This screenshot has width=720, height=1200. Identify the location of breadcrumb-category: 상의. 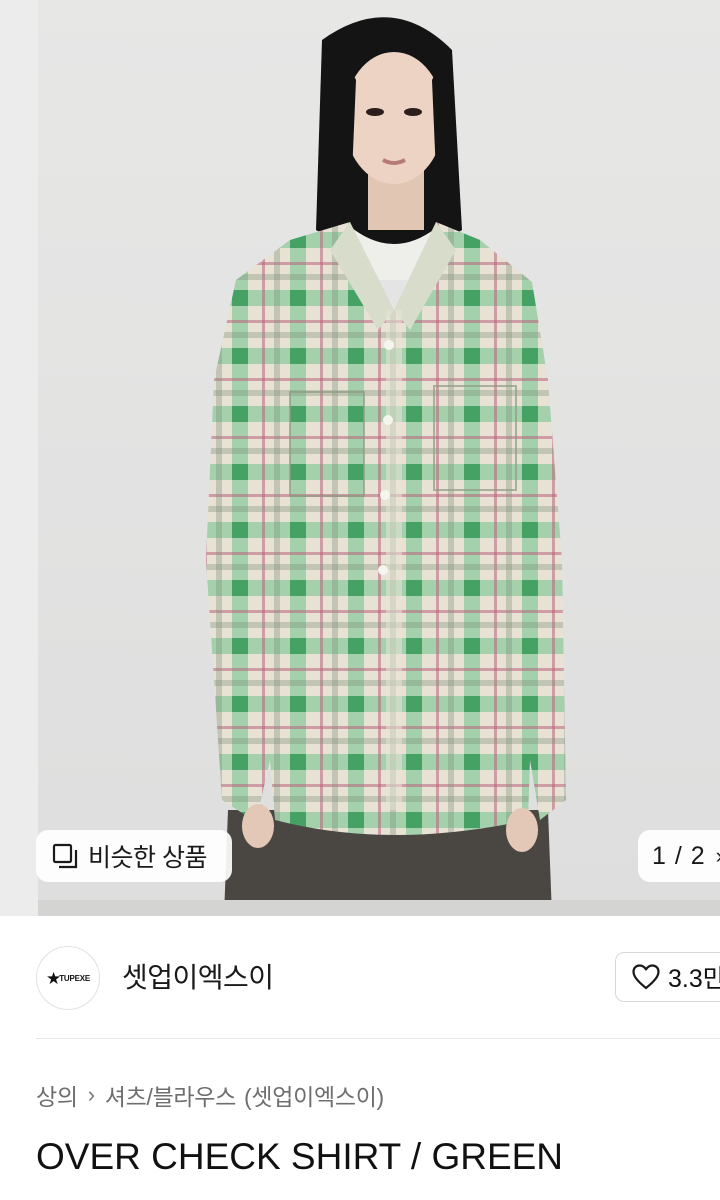
(57, 1095).